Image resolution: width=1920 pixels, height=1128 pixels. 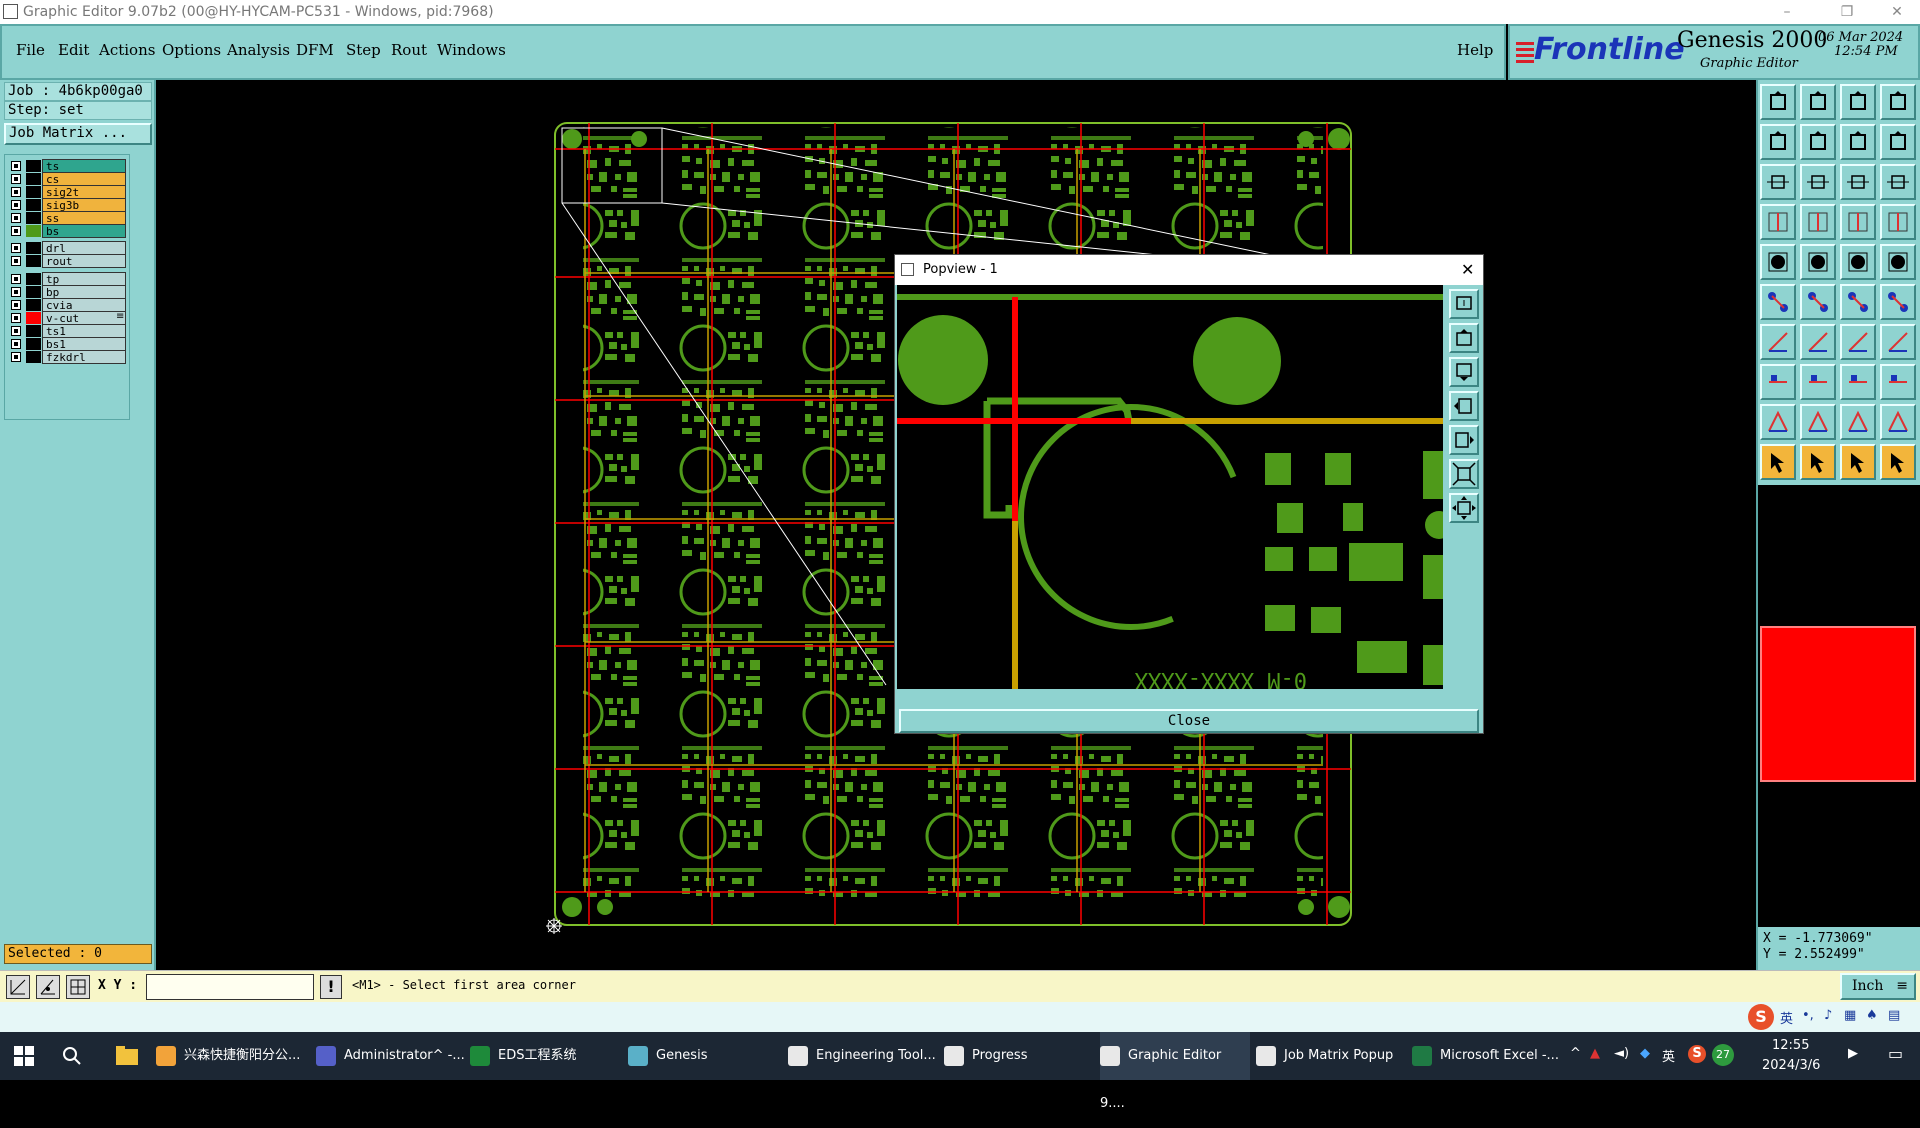 What do you see at coordinates (1818, 142) in the screenshot?
I see `pan-right-icon` at bounding box center [1818, 142].